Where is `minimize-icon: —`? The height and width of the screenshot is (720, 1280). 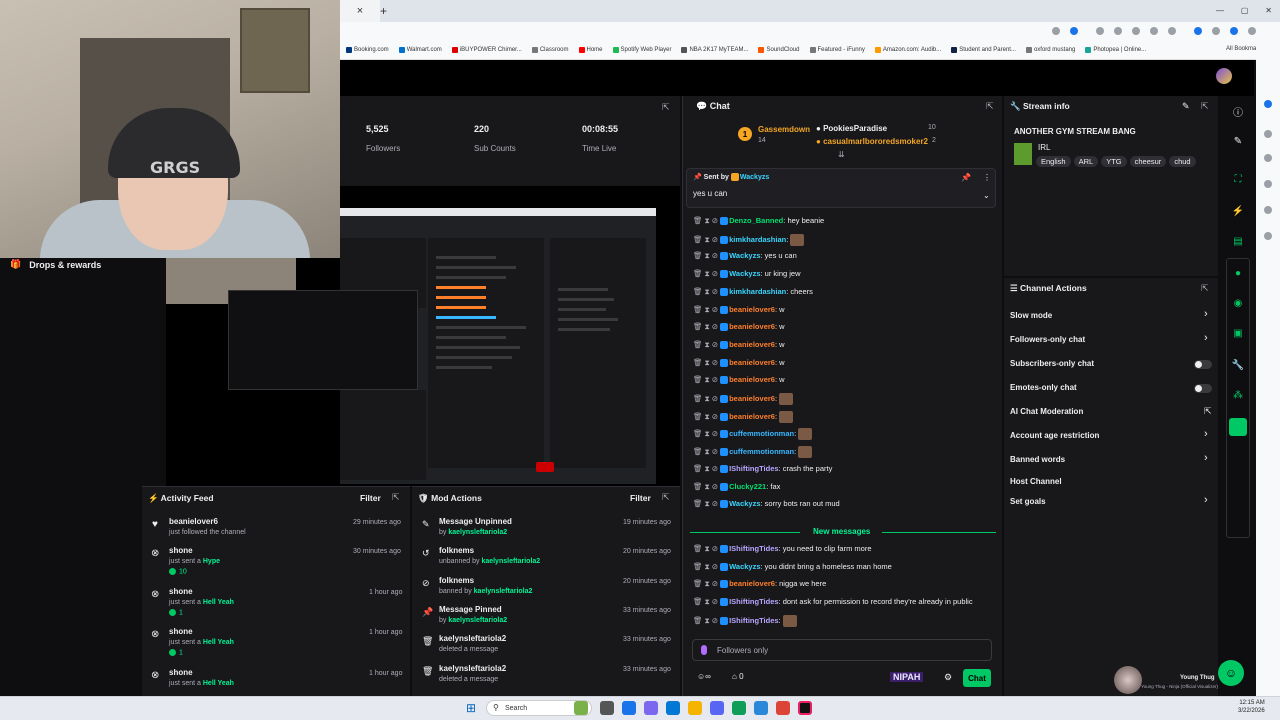 minimize-icon: — is located at coordinates (1220, 11).